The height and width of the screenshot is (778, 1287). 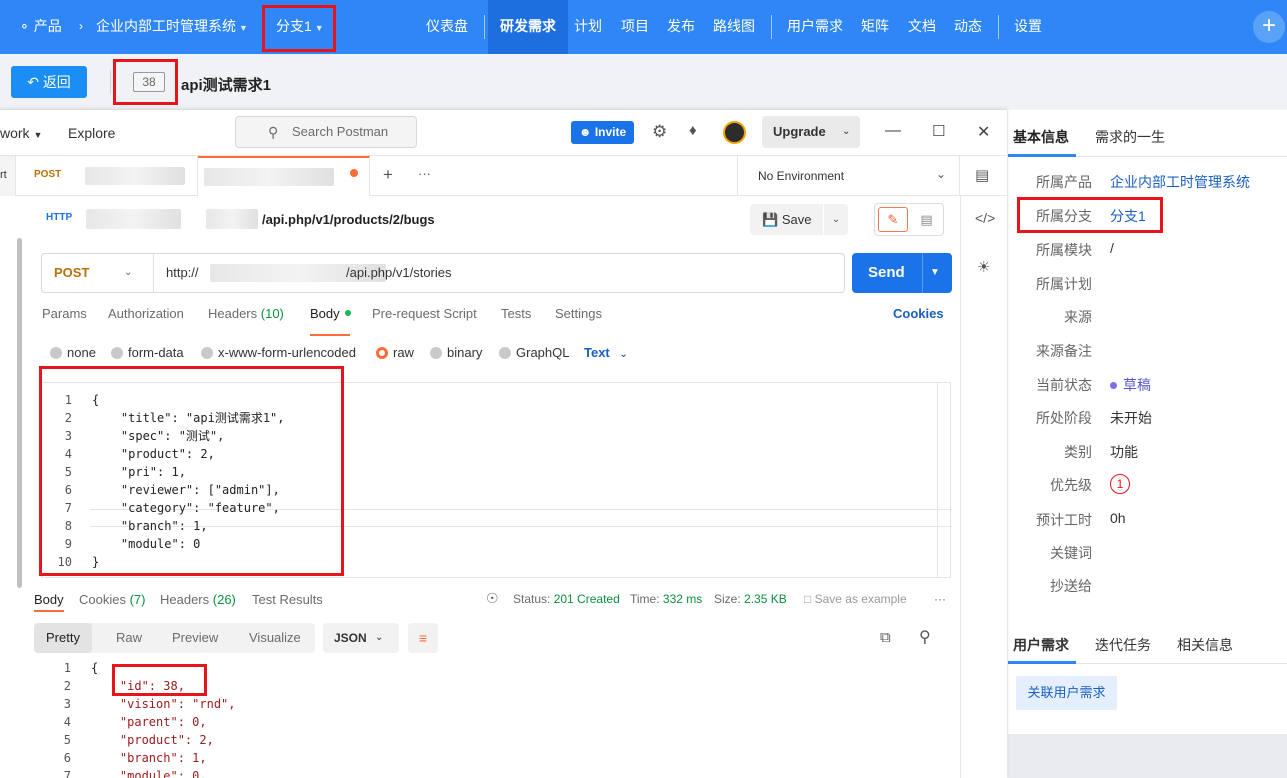 What do you see at coordinates (938, 131) in the screenshot?
I see `maximize-icon: ☐` at bounding box center [938, 131].